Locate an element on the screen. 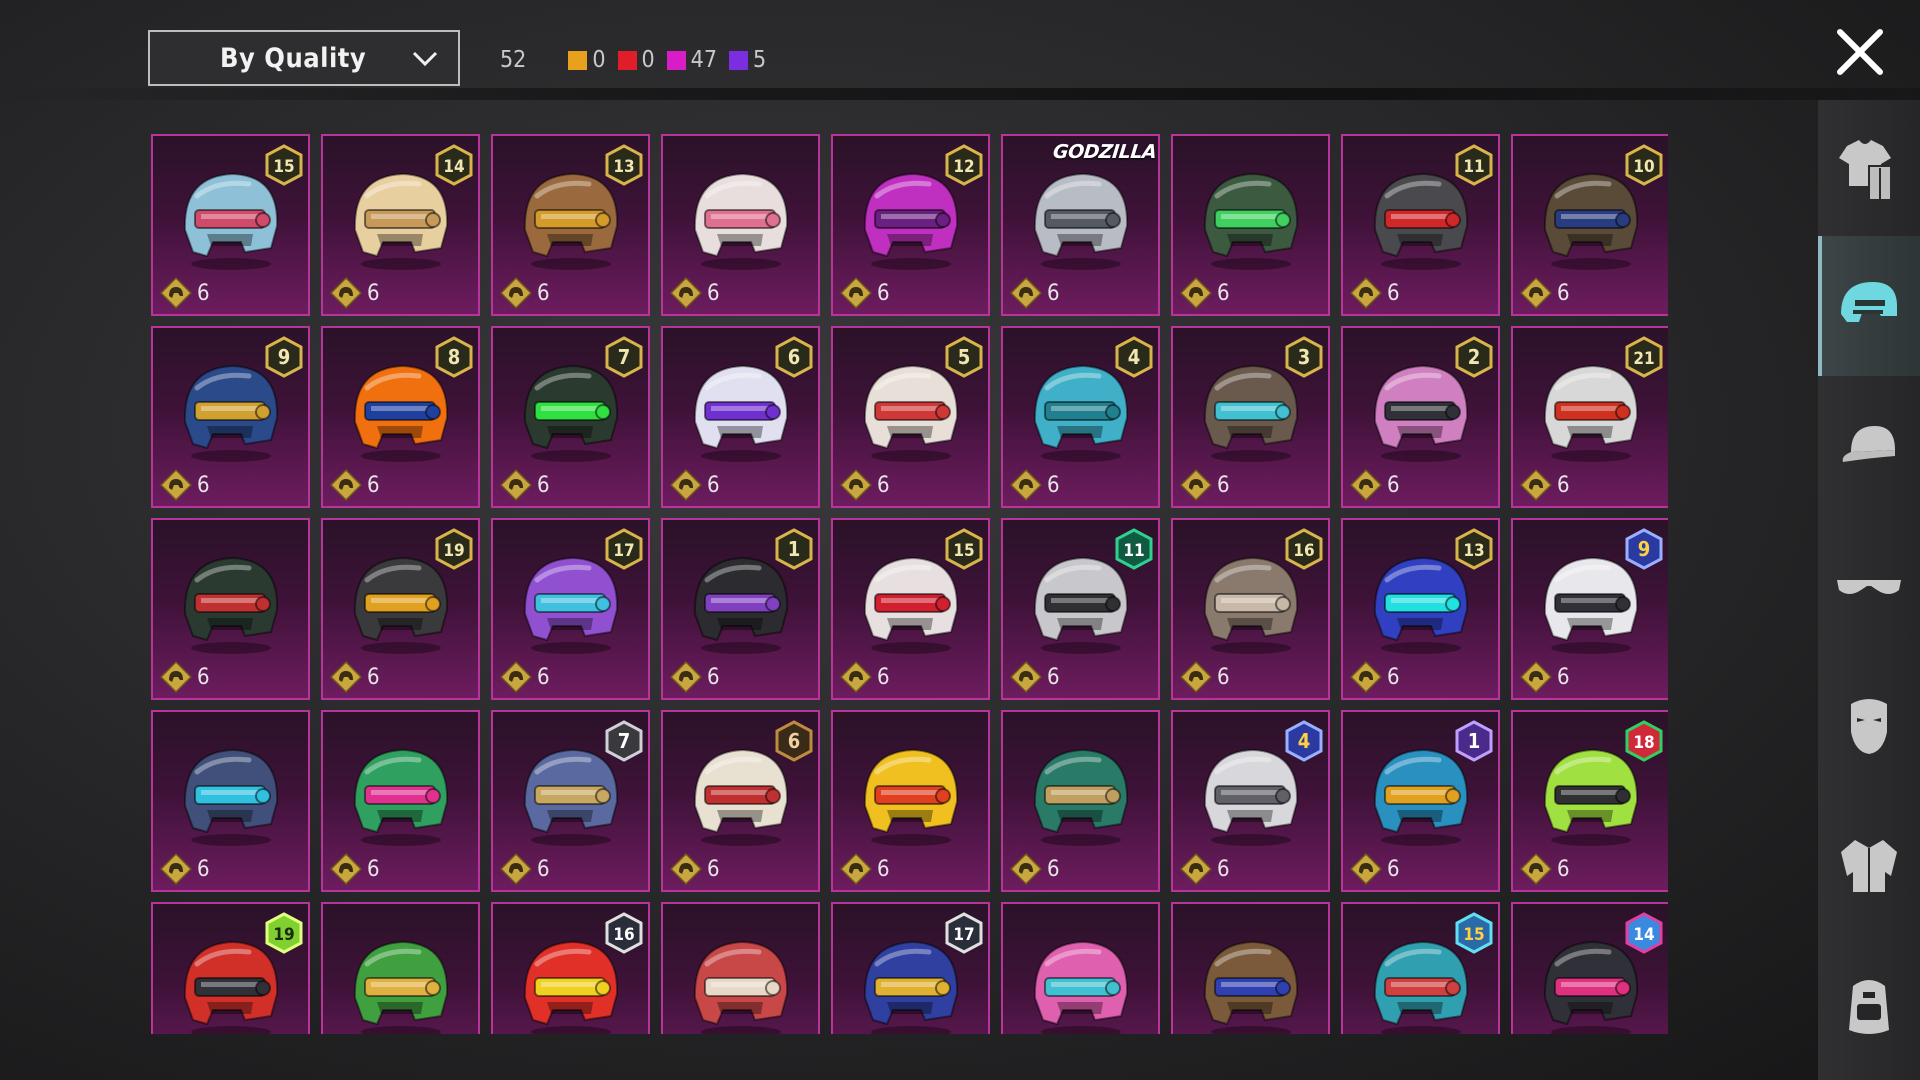 Image resolution: width=1920 pixels, height=1080 pixels. level-badge: 2 is located at coordinates (1474, 357).